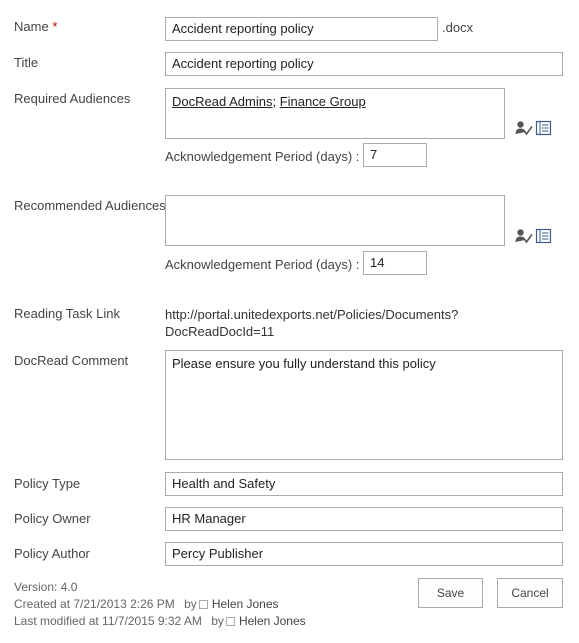  What do you see at coordinates (364, 519) in the screenshot?
I see `policy-owner-input: HR Manager` at bounding box center [364, 519].